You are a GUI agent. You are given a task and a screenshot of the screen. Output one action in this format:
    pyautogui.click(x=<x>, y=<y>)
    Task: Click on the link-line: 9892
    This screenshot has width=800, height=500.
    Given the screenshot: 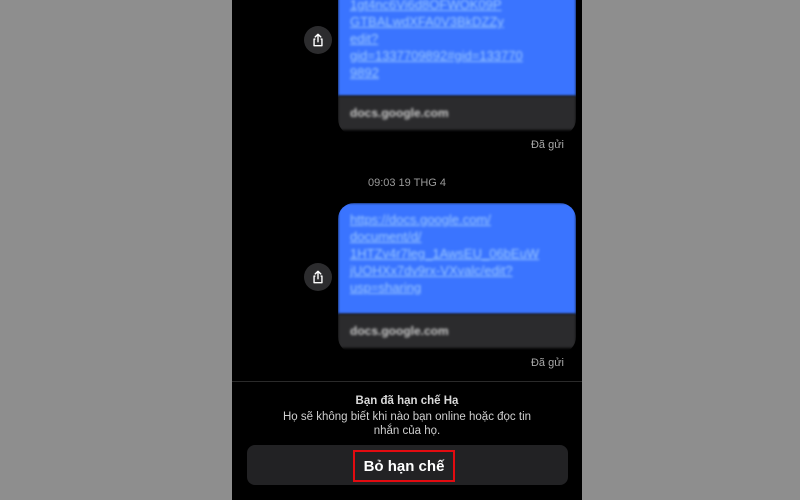 What is the action you would take?
    pyautogui.click(x=364, y=72)
    